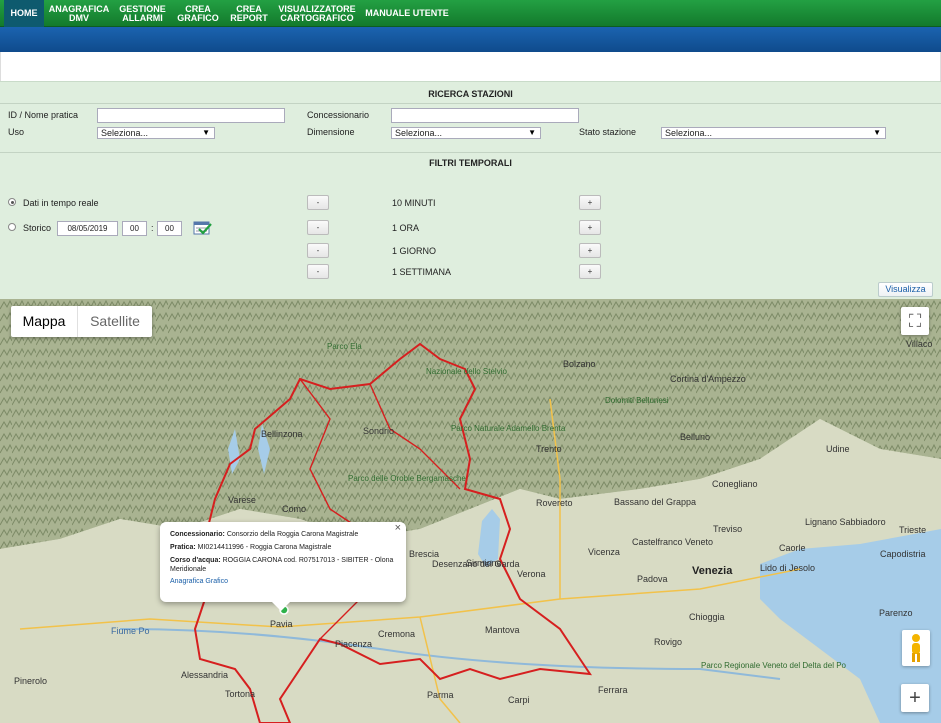  What do you see at coordinates (169, 228) in the screenshot?
I see `minute-field: 00` at bounding box center [169, 228].